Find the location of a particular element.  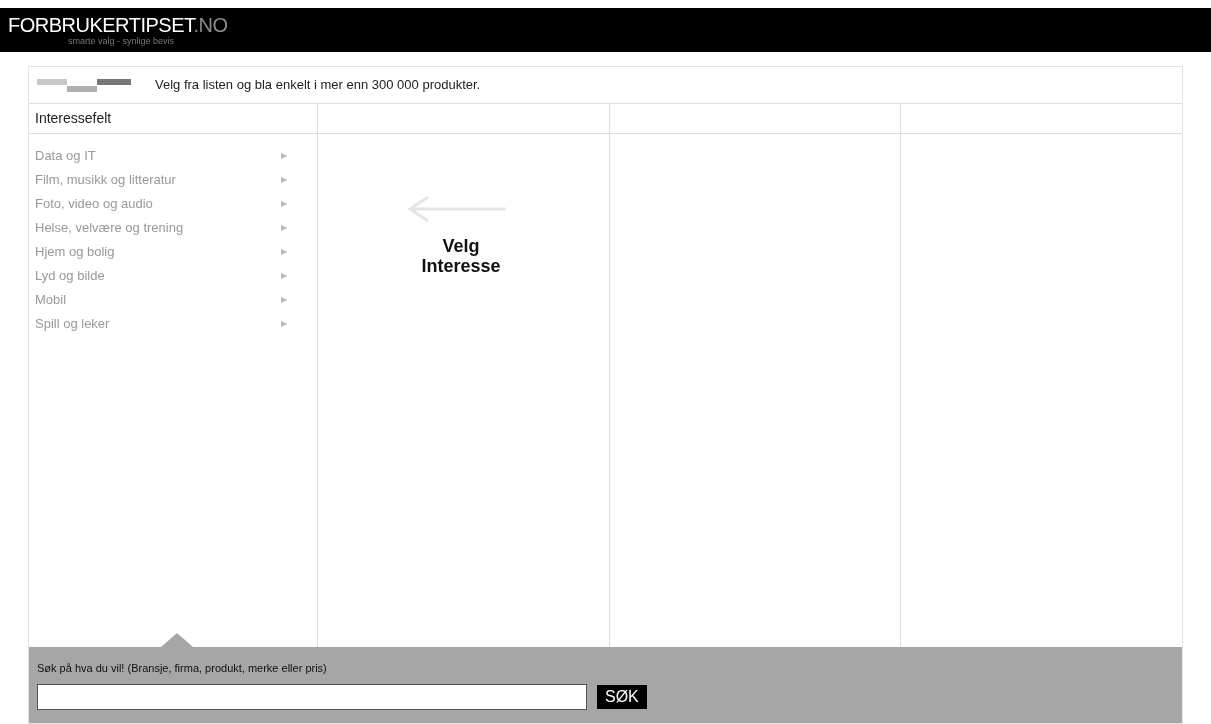

category-item: Helse, velvære og trening ▶ is located at coordinates (173, 228).